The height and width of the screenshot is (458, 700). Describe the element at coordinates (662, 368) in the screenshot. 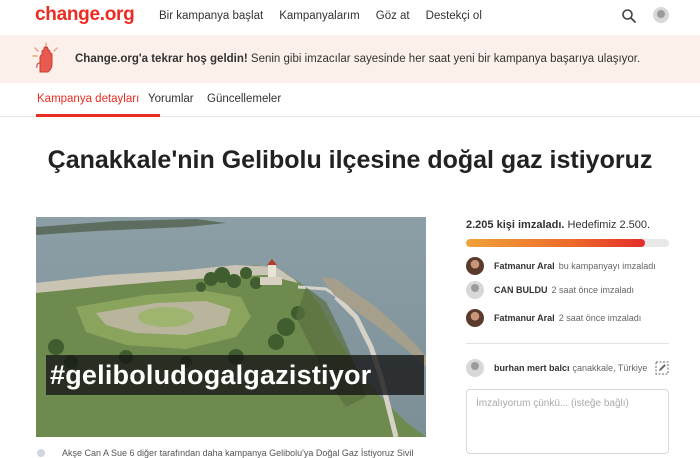

I see `edit-pencil-icon` at that location.